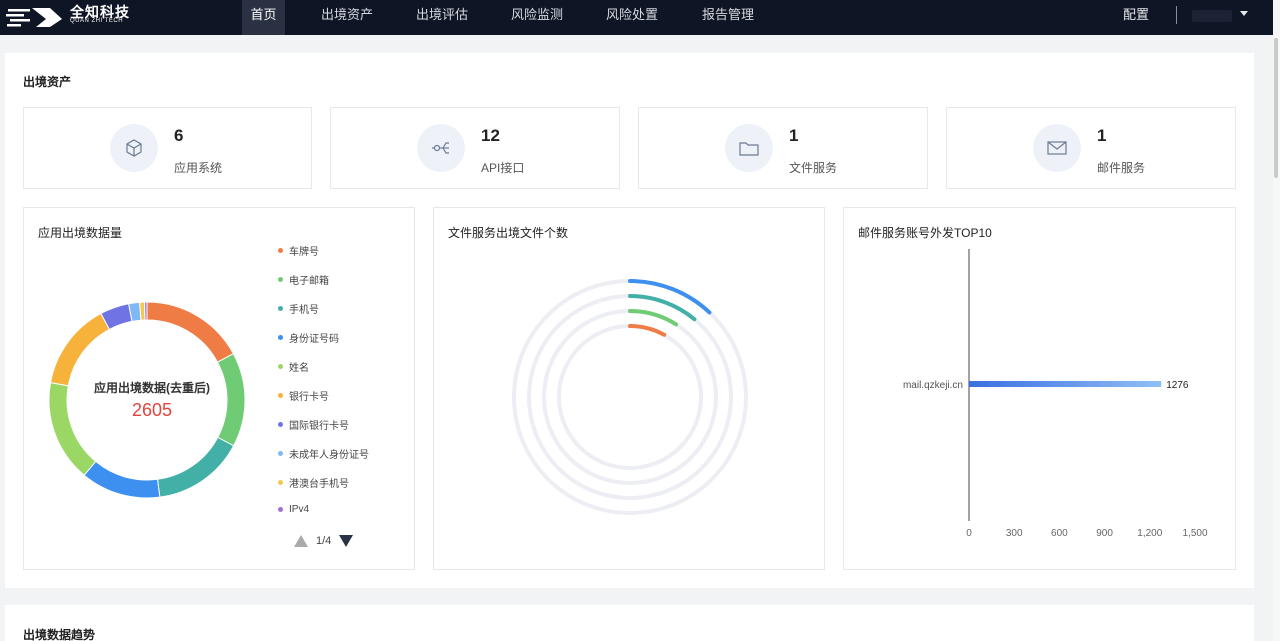 Image resolution: width=1280 pixels, height=641 pixels. Describe the element at coordinates (59, 634) in the screenshot. I see `trend-section-title: 出境数据趋势` at that location.